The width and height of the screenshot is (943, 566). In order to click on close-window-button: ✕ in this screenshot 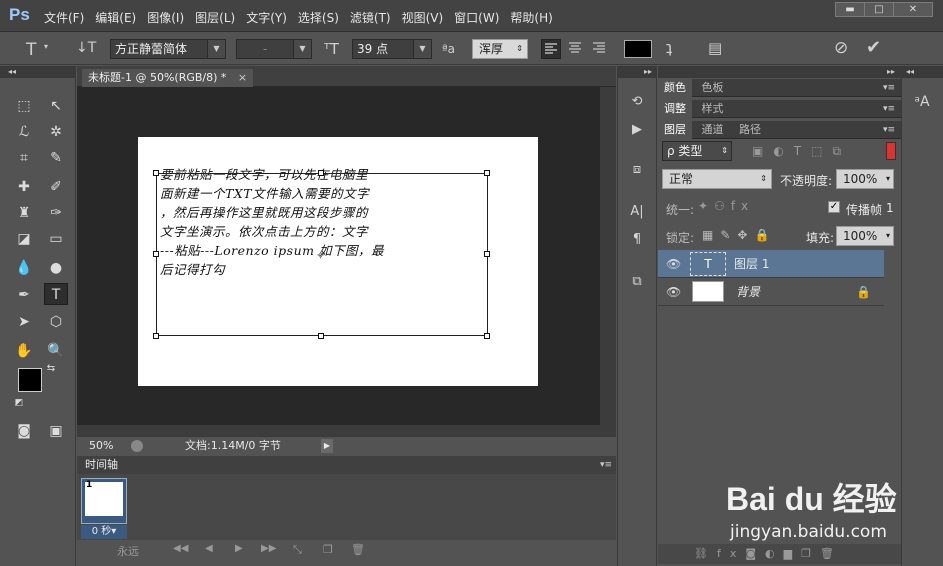, I will do `click(913, 9)`.